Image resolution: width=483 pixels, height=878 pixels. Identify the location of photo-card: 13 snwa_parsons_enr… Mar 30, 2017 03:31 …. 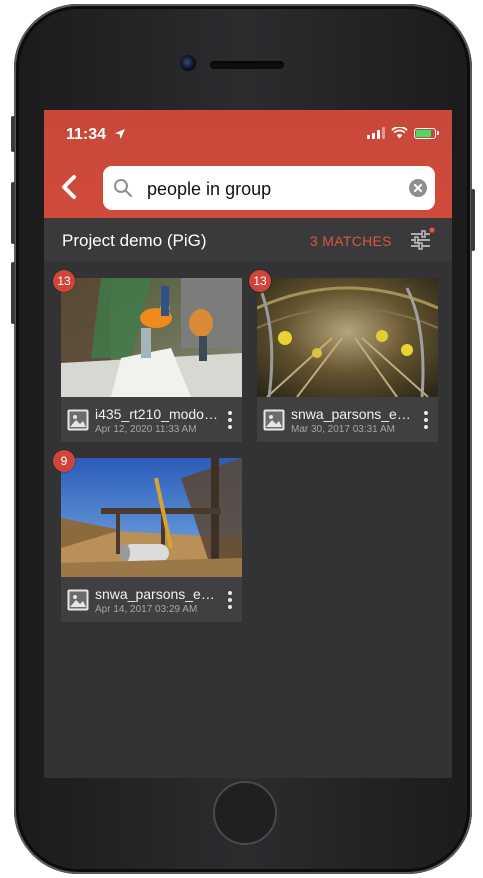
(343, 356).